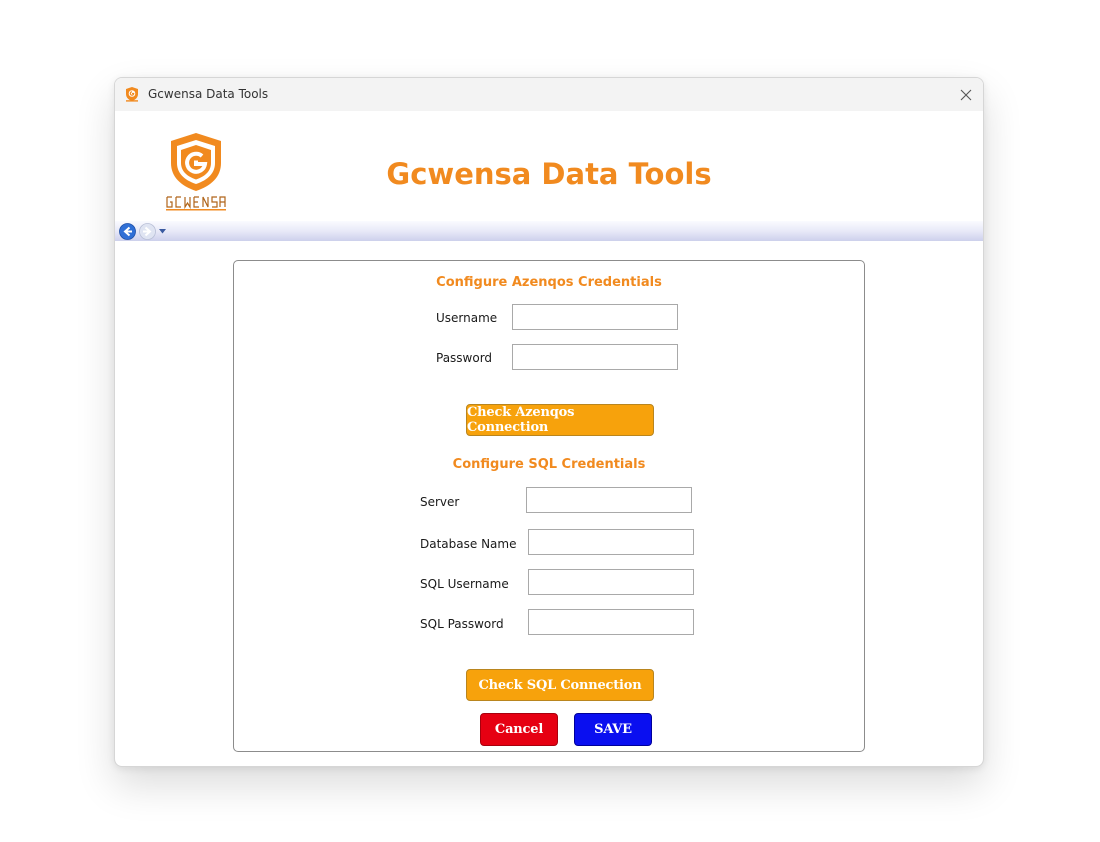  What do you see at coordinates (611, 582) in the screenshot?
I see `sql-username-input` at bounding box center [611, 582].